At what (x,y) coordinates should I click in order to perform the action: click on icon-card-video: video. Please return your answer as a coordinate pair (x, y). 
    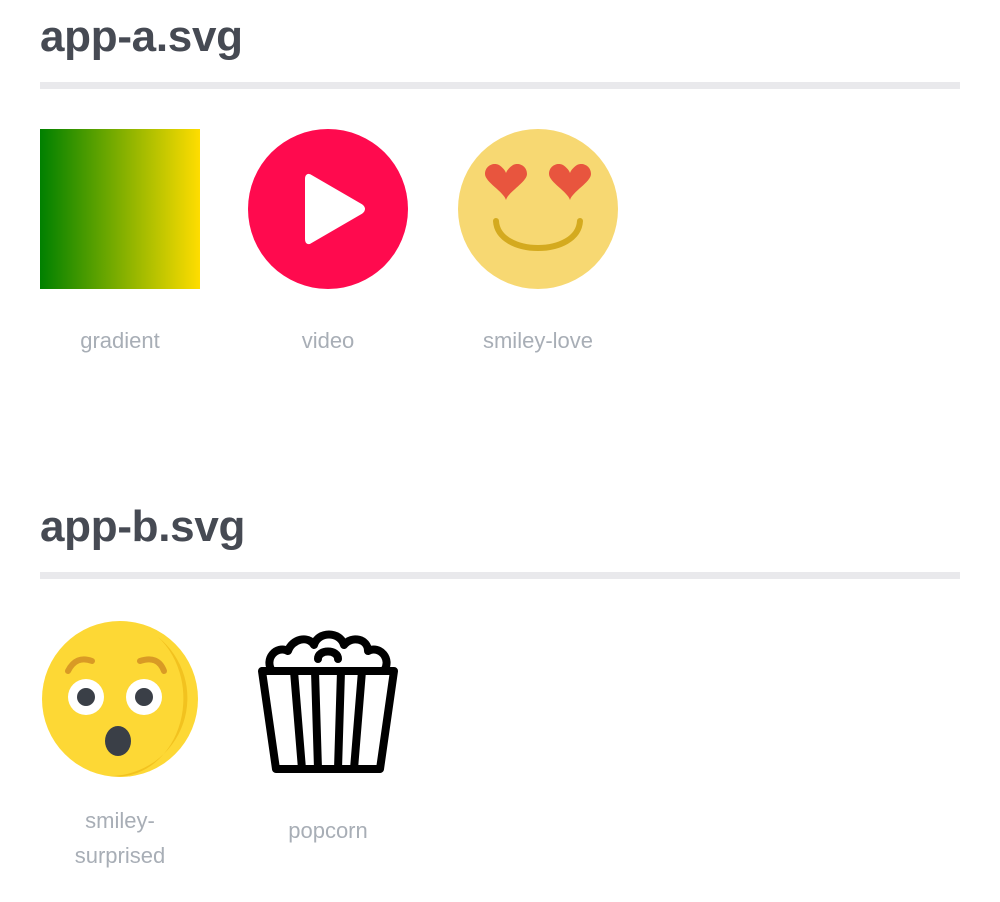
    Looking at the image, I should click on (328, 243).